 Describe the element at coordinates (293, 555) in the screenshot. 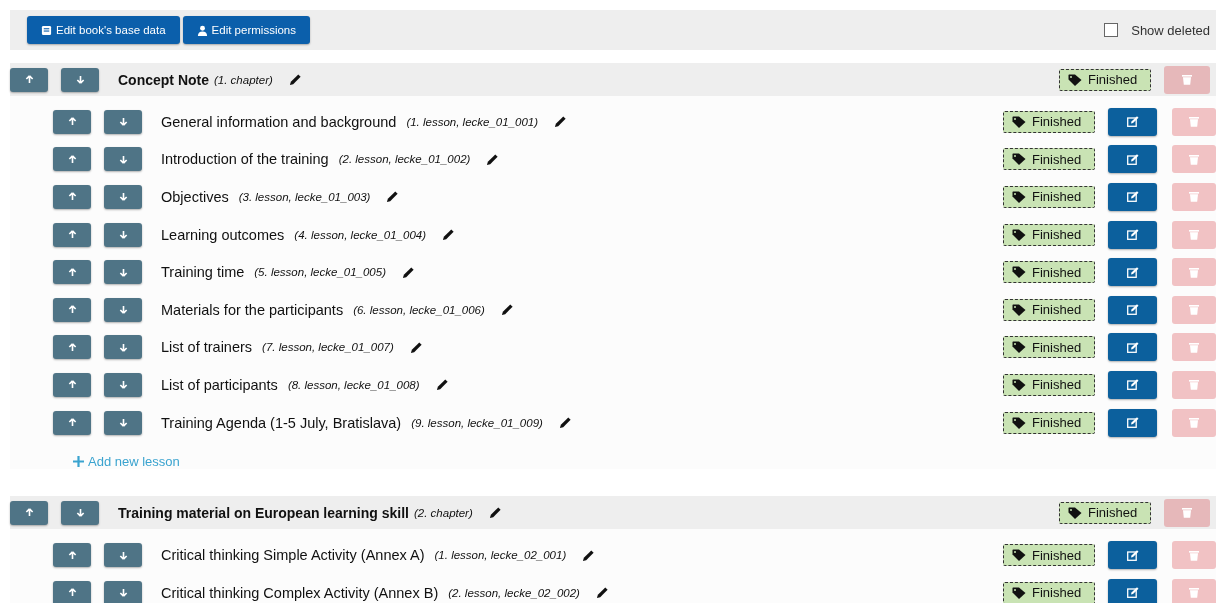

I see `lesson-title: Critical thinking Simple Activity (Annex A)` at that location.